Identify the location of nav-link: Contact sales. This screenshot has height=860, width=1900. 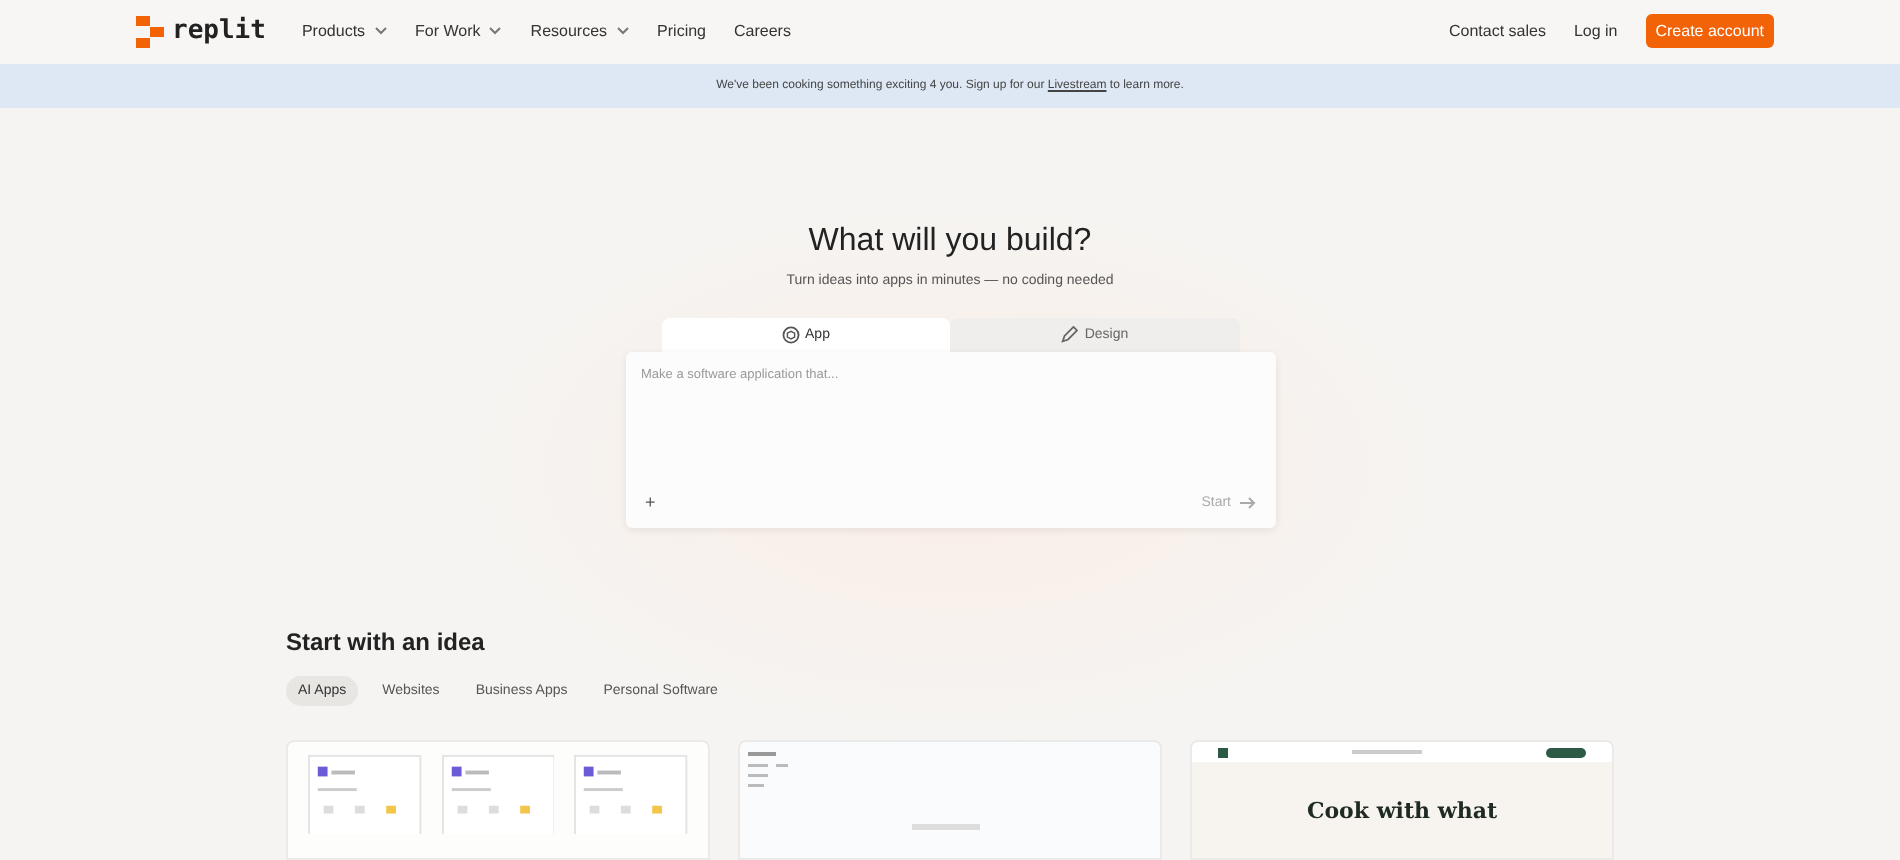
(1497, 31).